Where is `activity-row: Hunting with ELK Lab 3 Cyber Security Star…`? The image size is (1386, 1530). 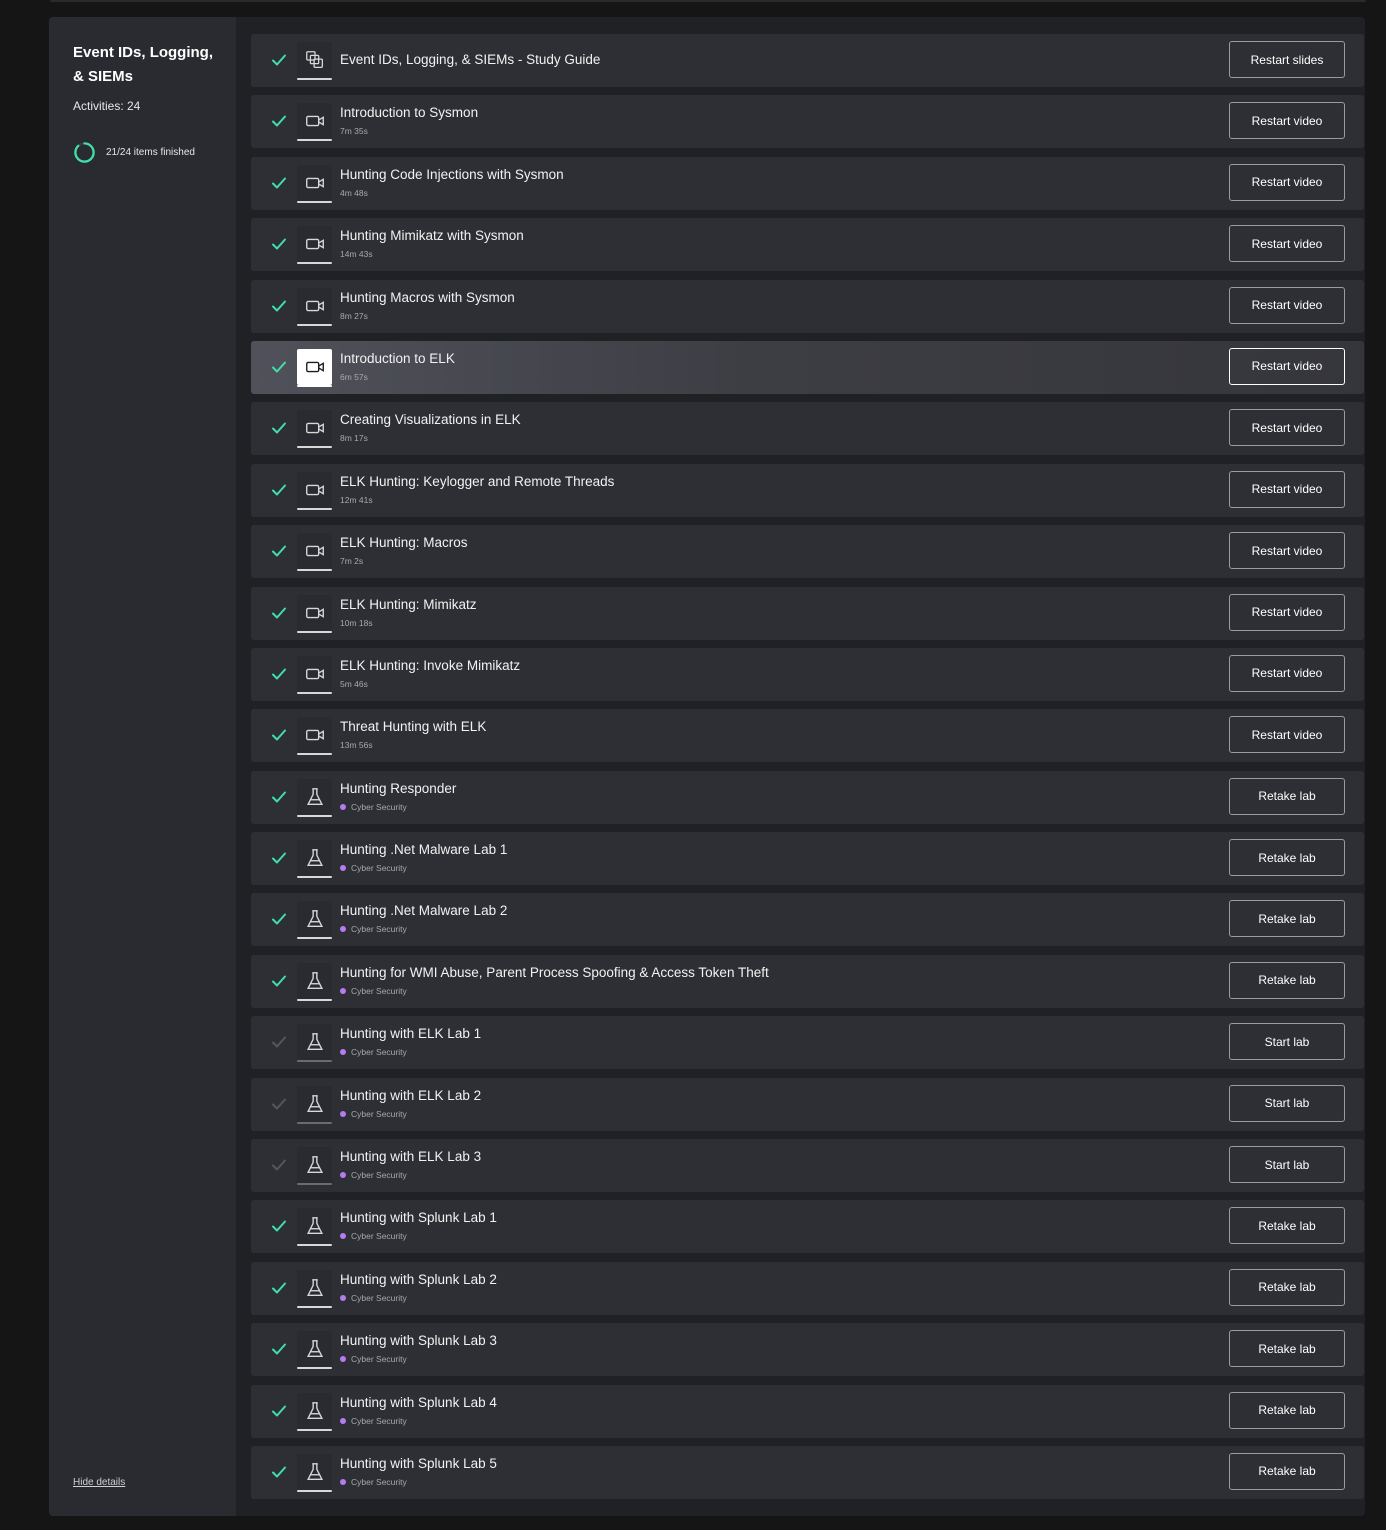
activity-row: Hunting with ELK Lab 3 Cyber Security Star… is located at coordinates (807, 1166).